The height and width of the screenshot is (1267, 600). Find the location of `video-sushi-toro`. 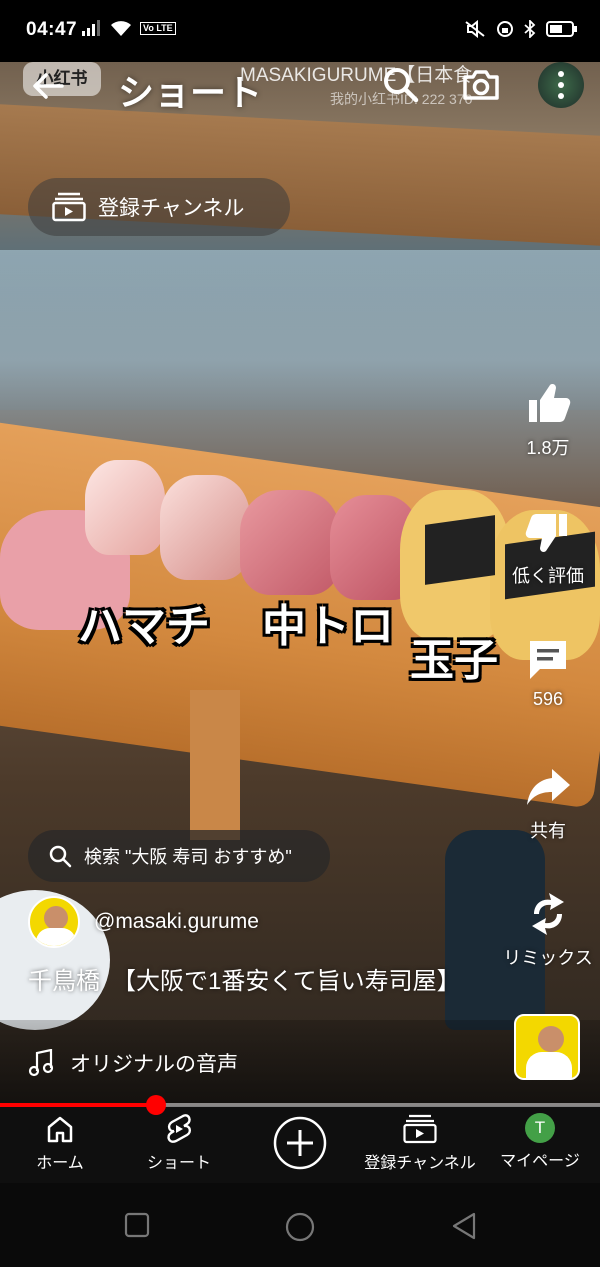

video-sushi-toro is located at coordinates (290, 542).